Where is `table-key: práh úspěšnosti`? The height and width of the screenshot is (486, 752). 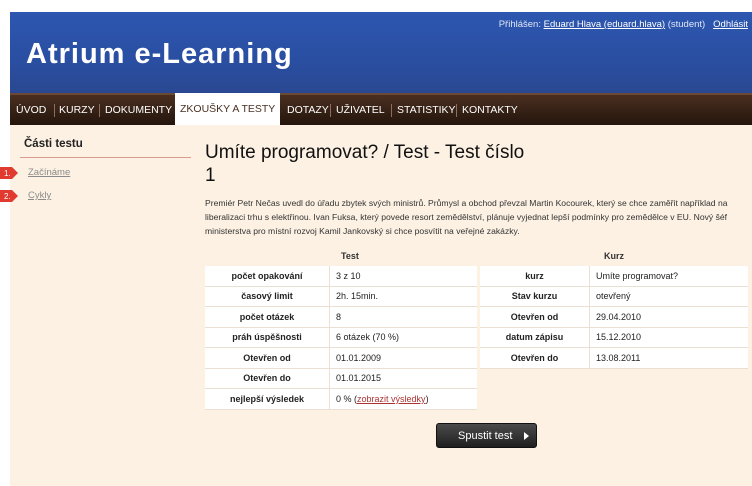 table-key: práh úspěšnosti is located at coordinates (267, 337).